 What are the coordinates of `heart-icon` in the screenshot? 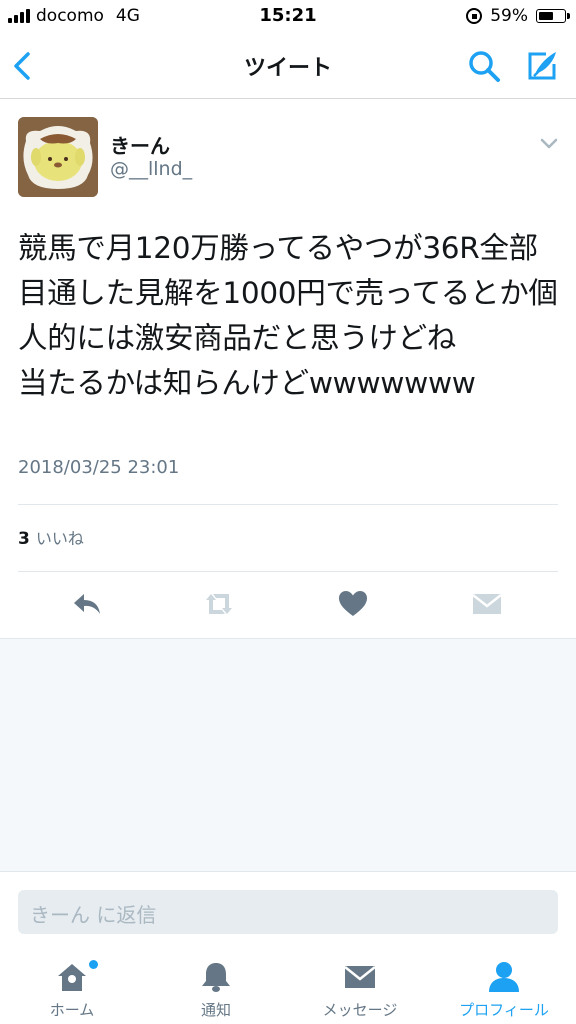 It's located at (353, 603).